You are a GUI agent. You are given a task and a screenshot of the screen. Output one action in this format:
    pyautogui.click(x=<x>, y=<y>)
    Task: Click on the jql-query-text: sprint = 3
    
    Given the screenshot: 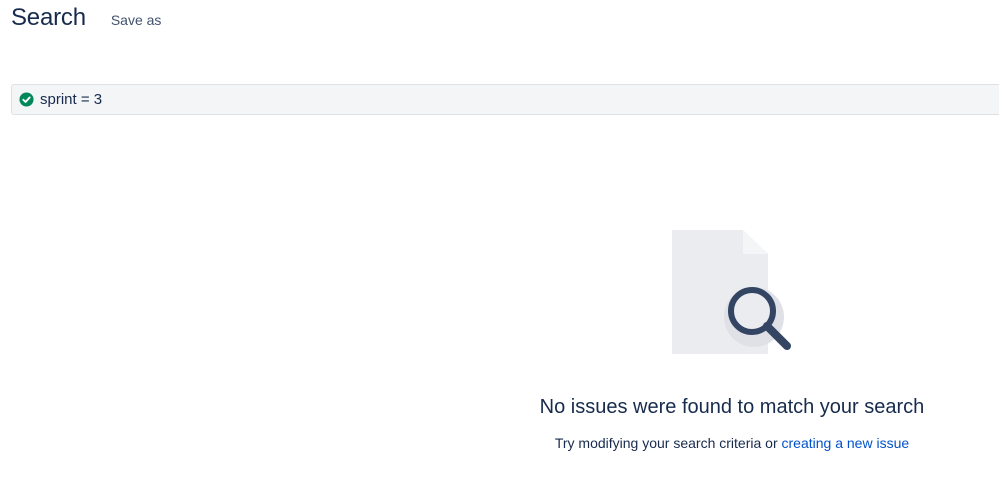 What is the action you would take?
    pyautogui.click(x=71, y=99)
    